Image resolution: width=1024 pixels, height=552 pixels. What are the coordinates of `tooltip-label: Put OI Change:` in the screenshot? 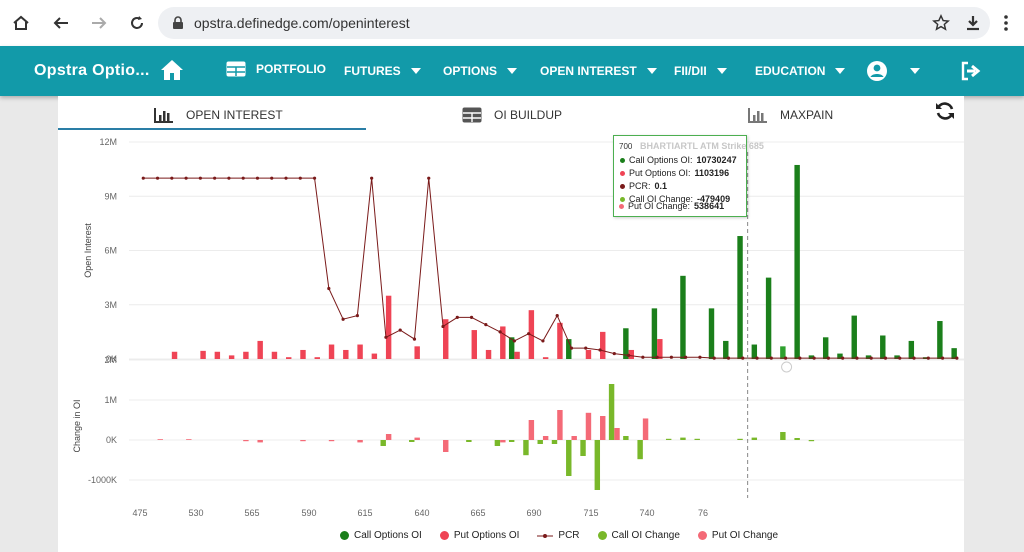 It's located at (659, 206).